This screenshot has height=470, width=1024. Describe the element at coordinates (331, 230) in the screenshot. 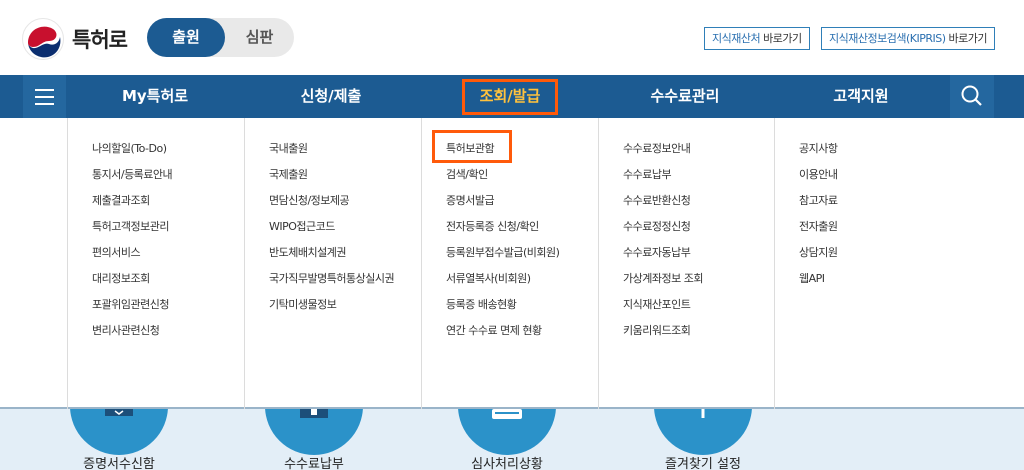

I see `menu-item: WIPO접근코드` at that location.